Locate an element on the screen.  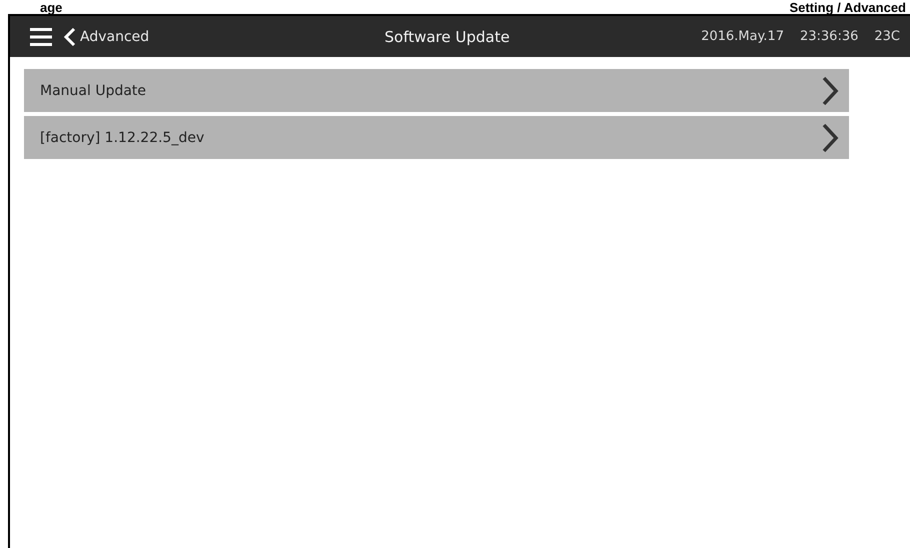
time-text: 23:36:36 is located at coordinates (829, 36).